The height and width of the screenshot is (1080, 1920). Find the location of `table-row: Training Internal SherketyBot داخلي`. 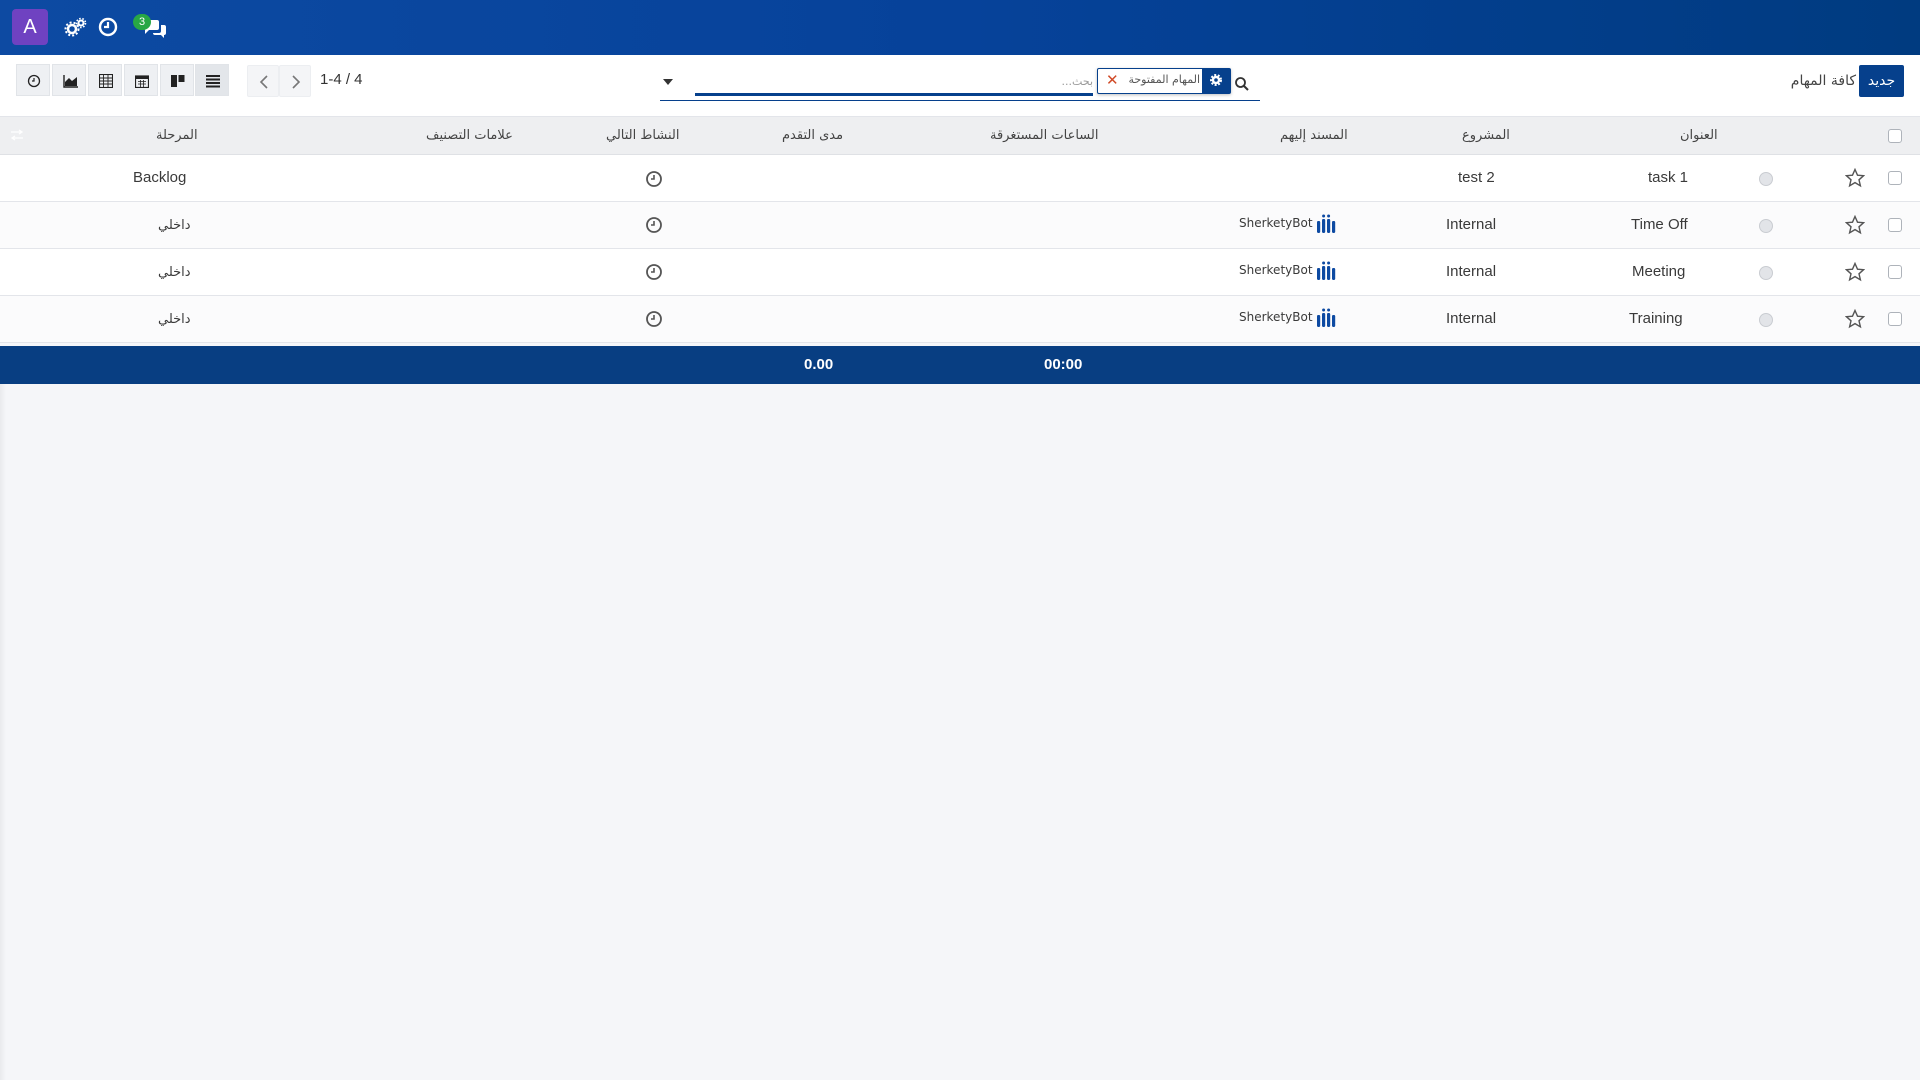

table-row: Training Internal SherketyBot داخلي is located at coordinates (960, 319).